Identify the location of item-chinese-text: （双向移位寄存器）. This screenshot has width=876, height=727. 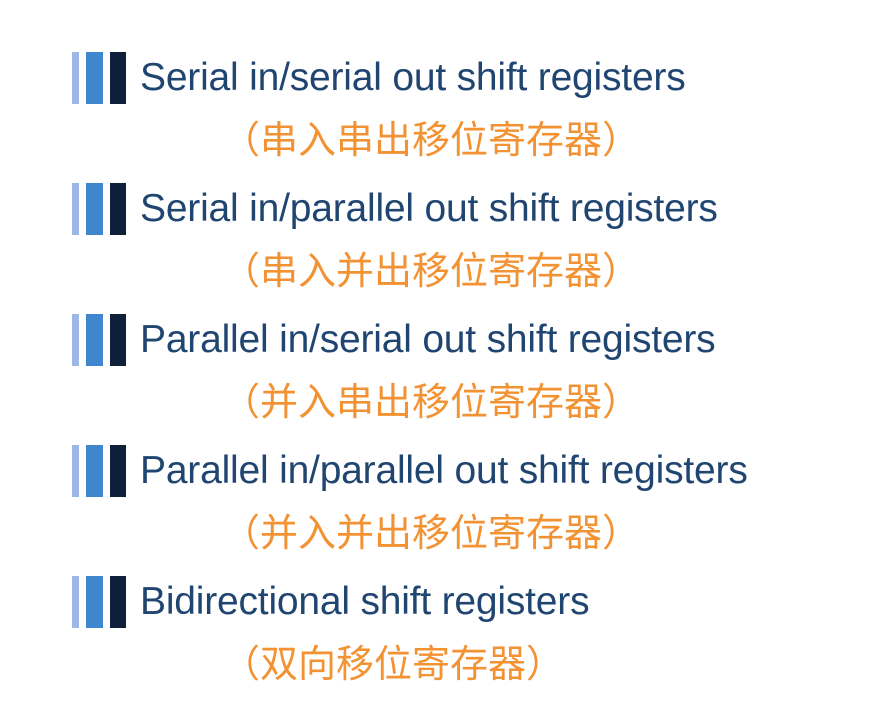
(393, 664).